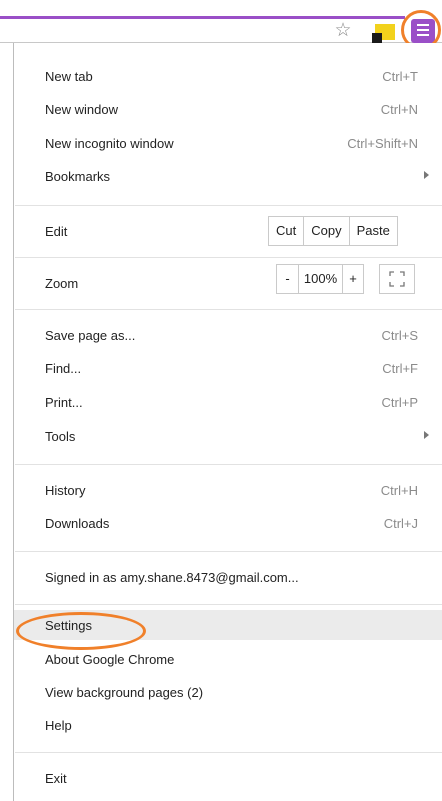  Describe the element at coordinates (228, 692) in the screenshot. I see `menu-item-view-background-pages: View background pages (2)` at that location.